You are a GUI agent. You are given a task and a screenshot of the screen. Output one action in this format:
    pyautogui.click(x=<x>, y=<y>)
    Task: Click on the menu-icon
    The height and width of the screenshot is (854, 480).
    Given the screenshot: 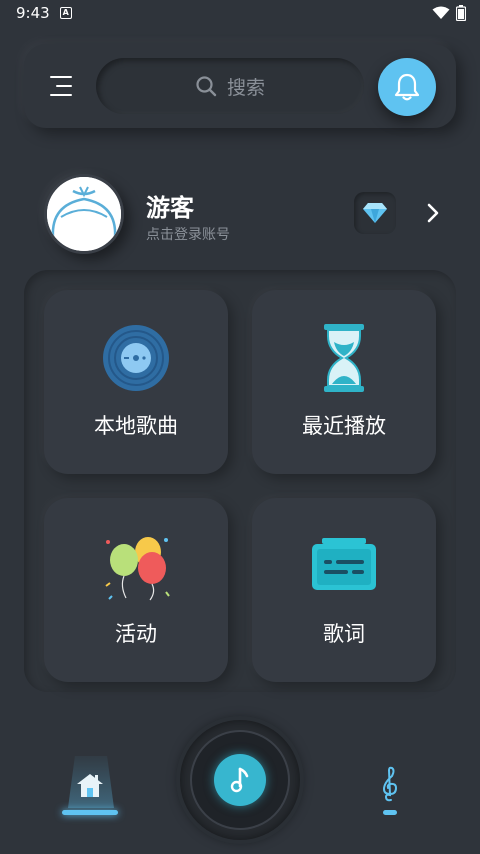 What is the action you would take?
    pyautogui.click(x=62, y=86)
    